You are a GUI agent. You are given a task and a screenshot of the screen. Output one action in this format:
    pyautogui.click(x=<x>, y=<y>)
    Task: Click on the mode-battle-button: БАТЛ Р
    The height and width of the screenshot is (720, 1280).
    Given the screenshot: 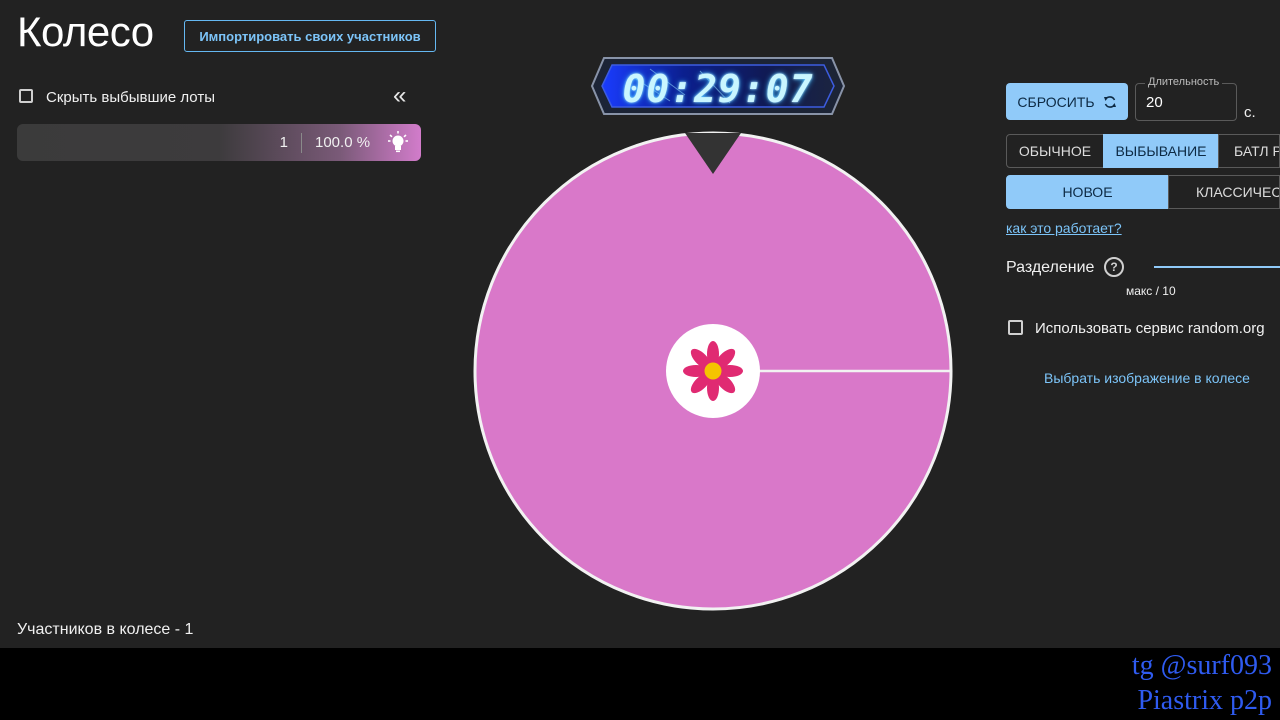 What is the action you would take?
    pyautogui.click(x=1249, y=151)
    